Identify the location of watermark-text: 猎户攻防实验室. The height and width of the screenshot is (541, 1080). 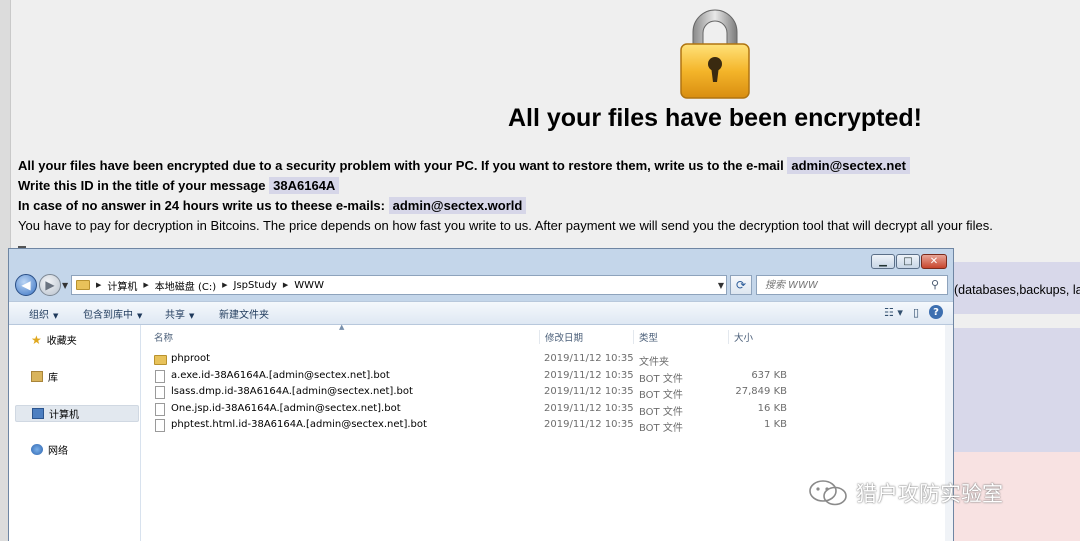
(929, 494).